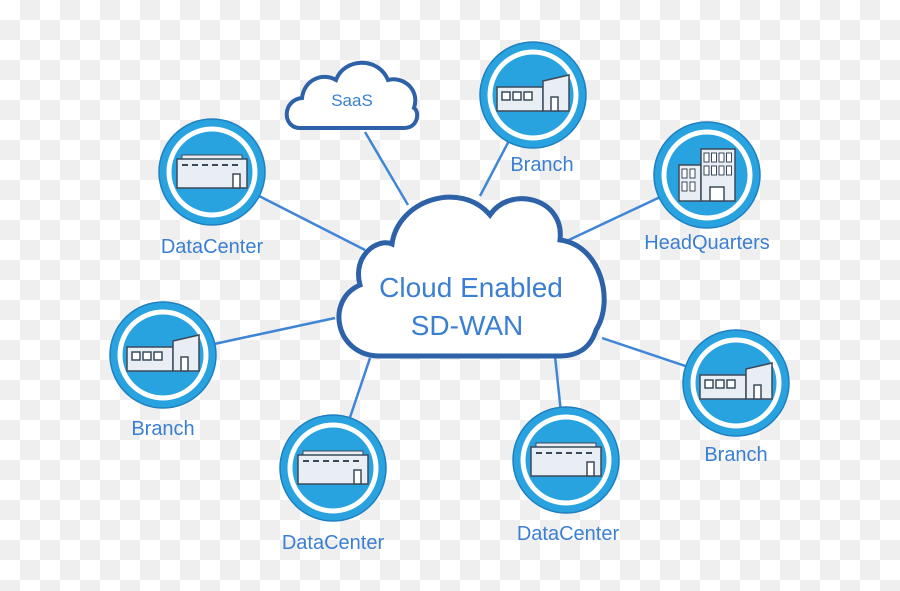 The height and width of the screenshot is (591, 900). I want to click on site-node: HeadQuarters, so click(707, 187).